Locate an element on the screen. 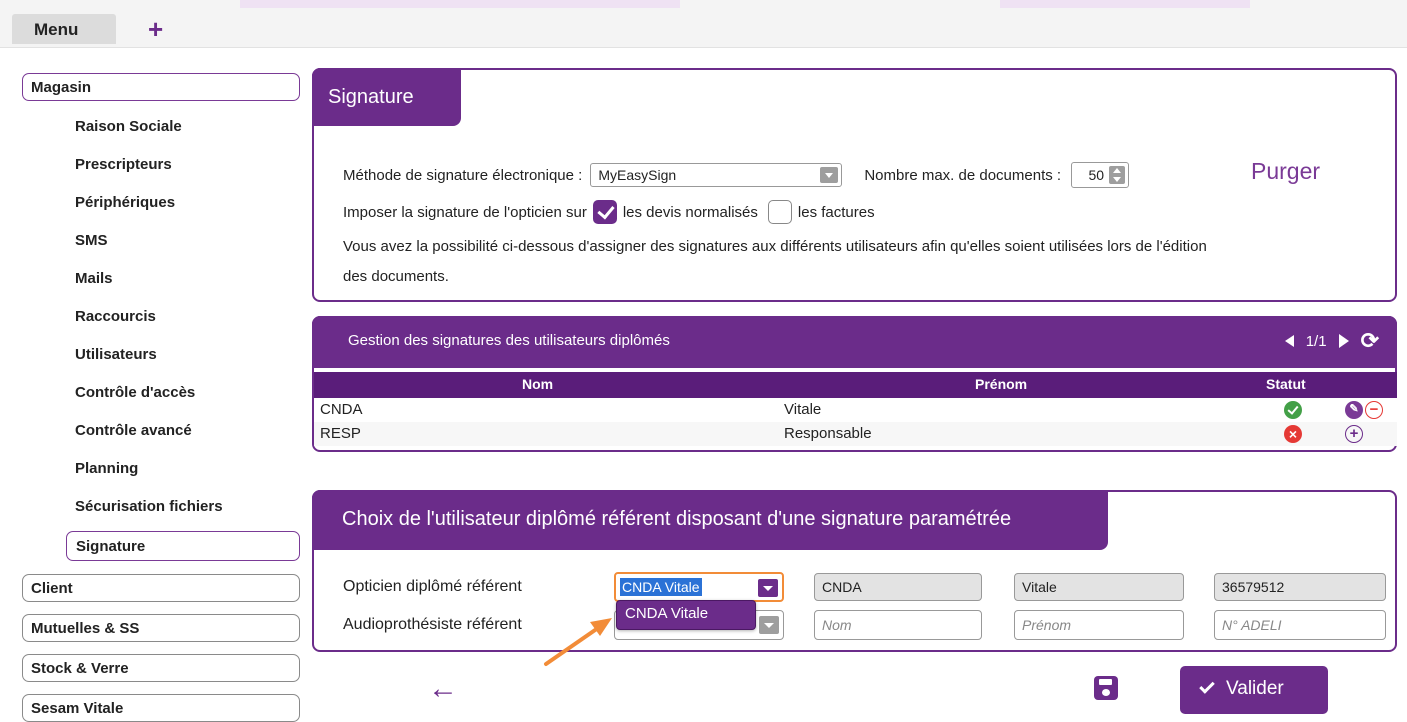 Image resolution: width=1407 pixels, height=722 pixels. table-pager: 1/1 ⟳ is located at coordinates (1331, 341).